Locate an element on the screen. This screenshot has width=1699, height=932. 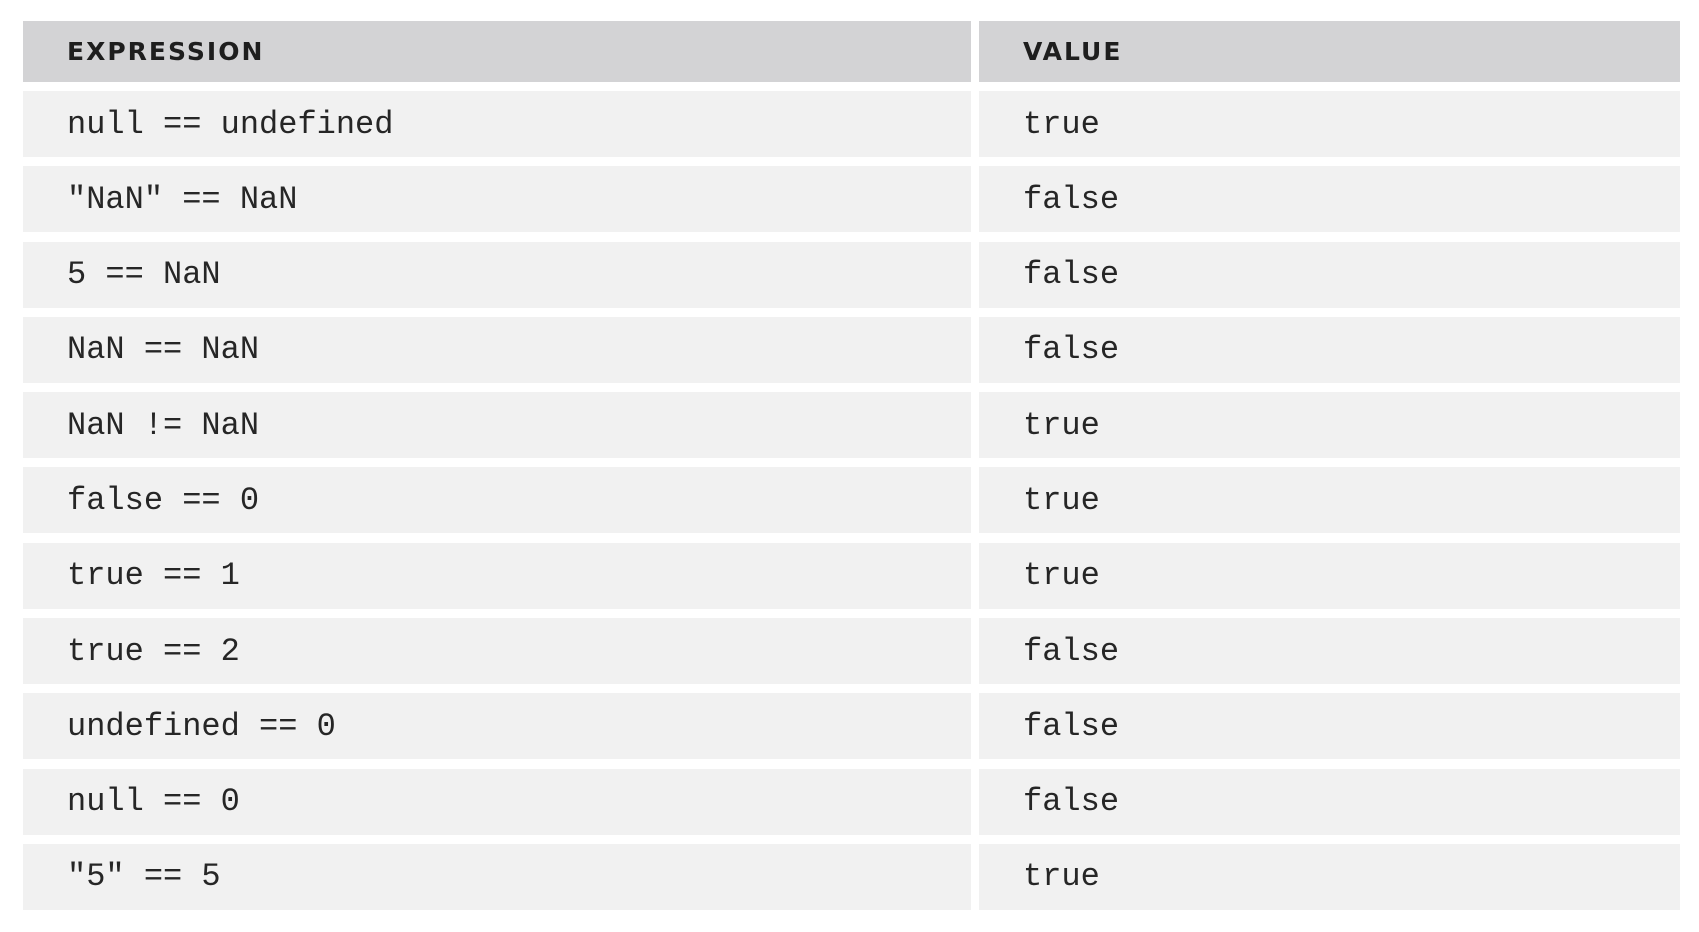
expression-cell: false == 0 is located at coordinates (497, 500).